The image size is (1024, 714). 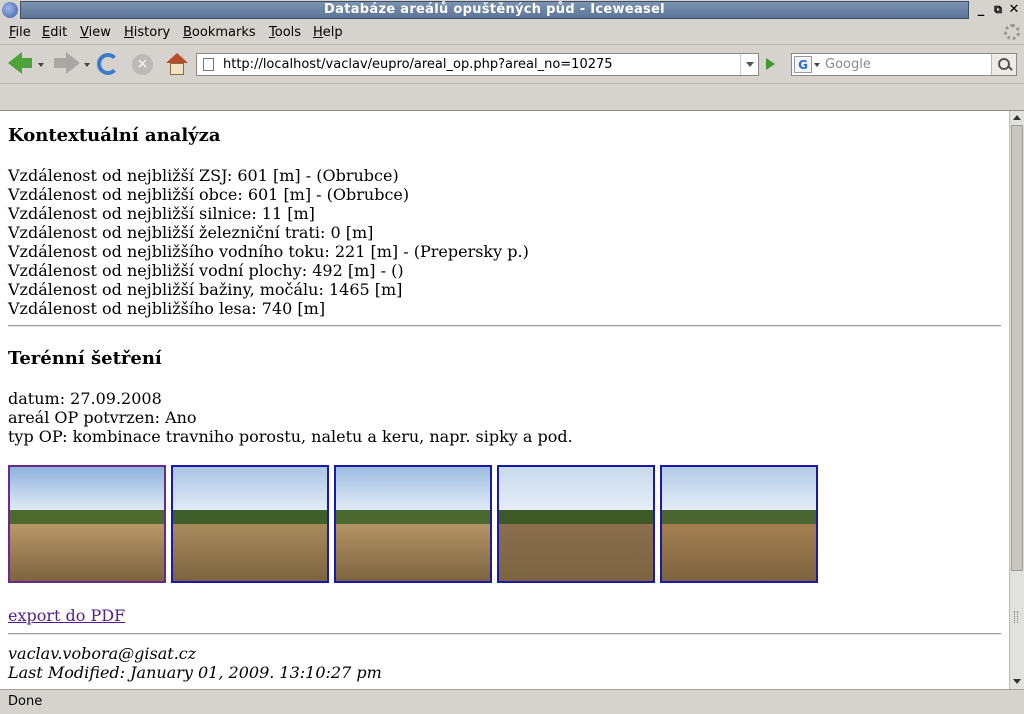 What do you see at coordinates (1012, 32) in the screenshot?
I see `throbber-icon` at bounding box center [1012, 32].